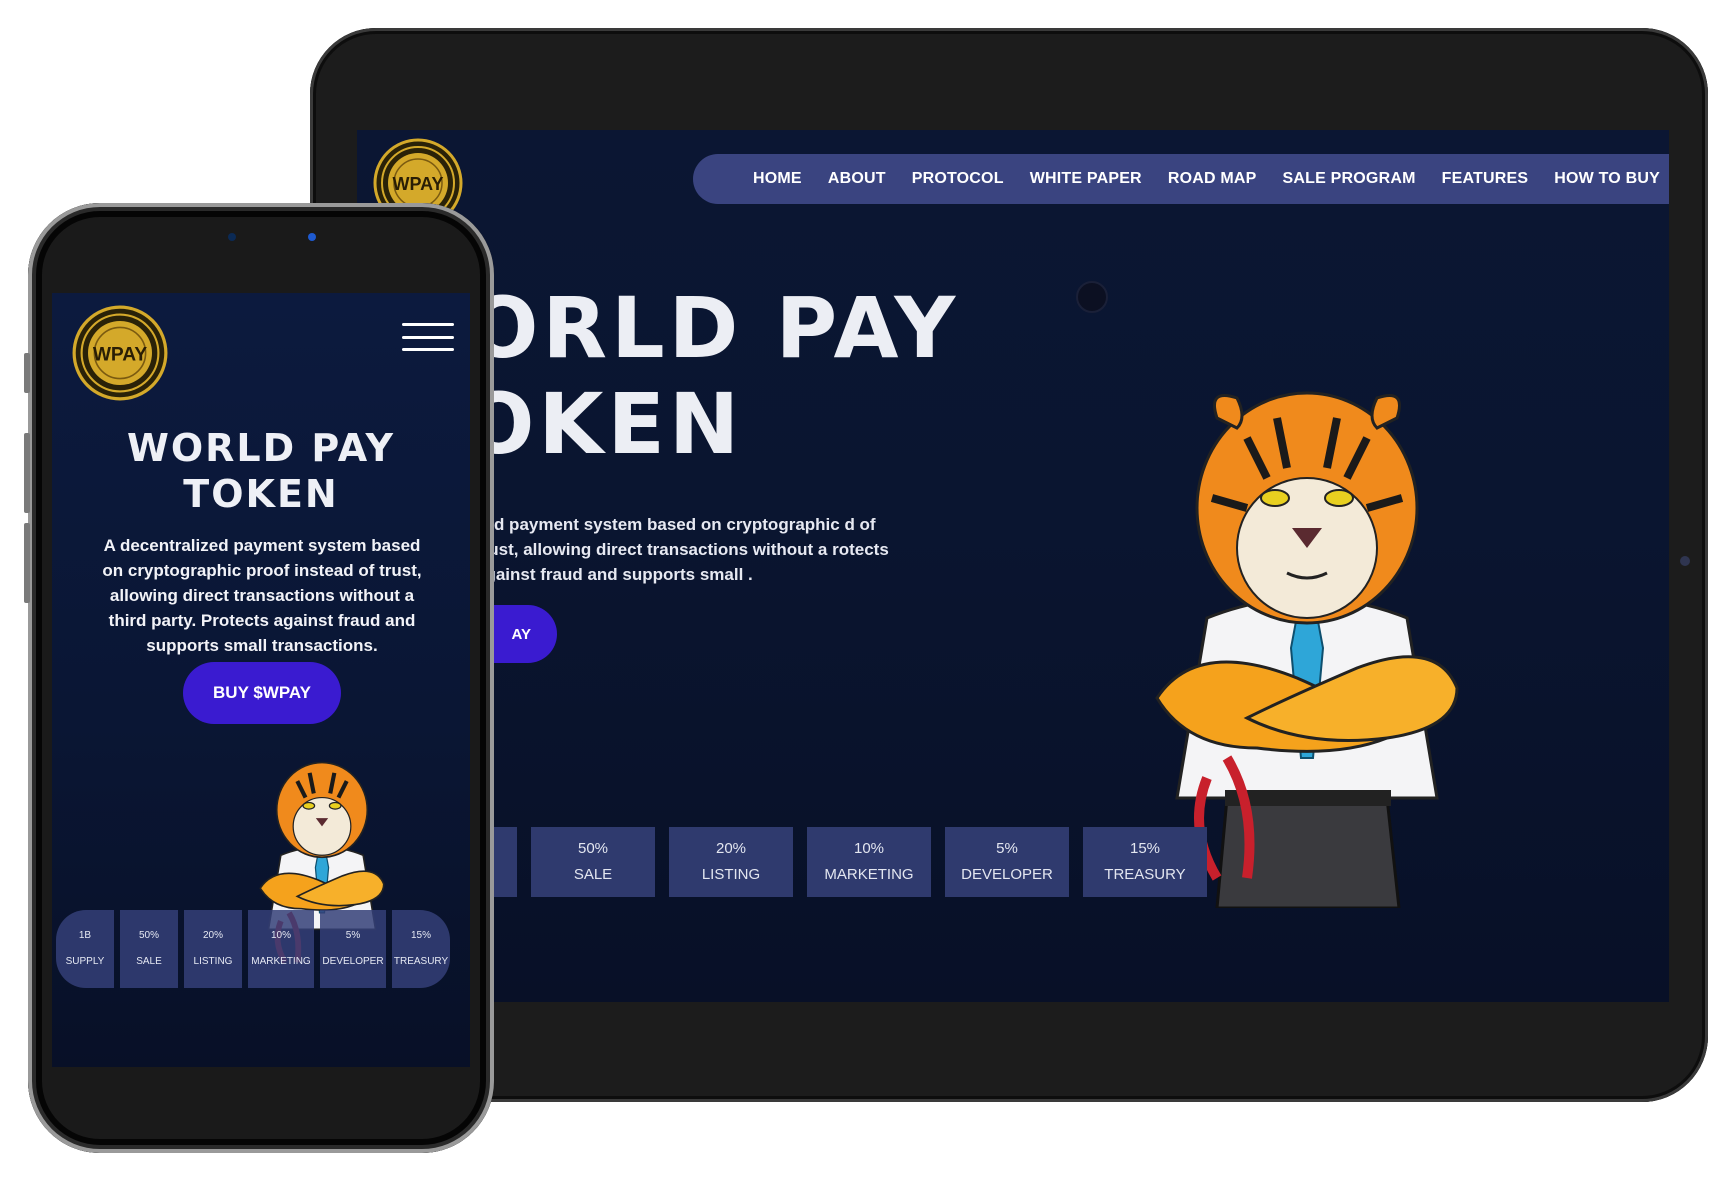 The width and height of the screenshot is (1719, 1181). What do you see at coordinates (417, 184) in the screenshot?
I see `tablet-logo-text: WPAY` at bounding box center [417, 184].